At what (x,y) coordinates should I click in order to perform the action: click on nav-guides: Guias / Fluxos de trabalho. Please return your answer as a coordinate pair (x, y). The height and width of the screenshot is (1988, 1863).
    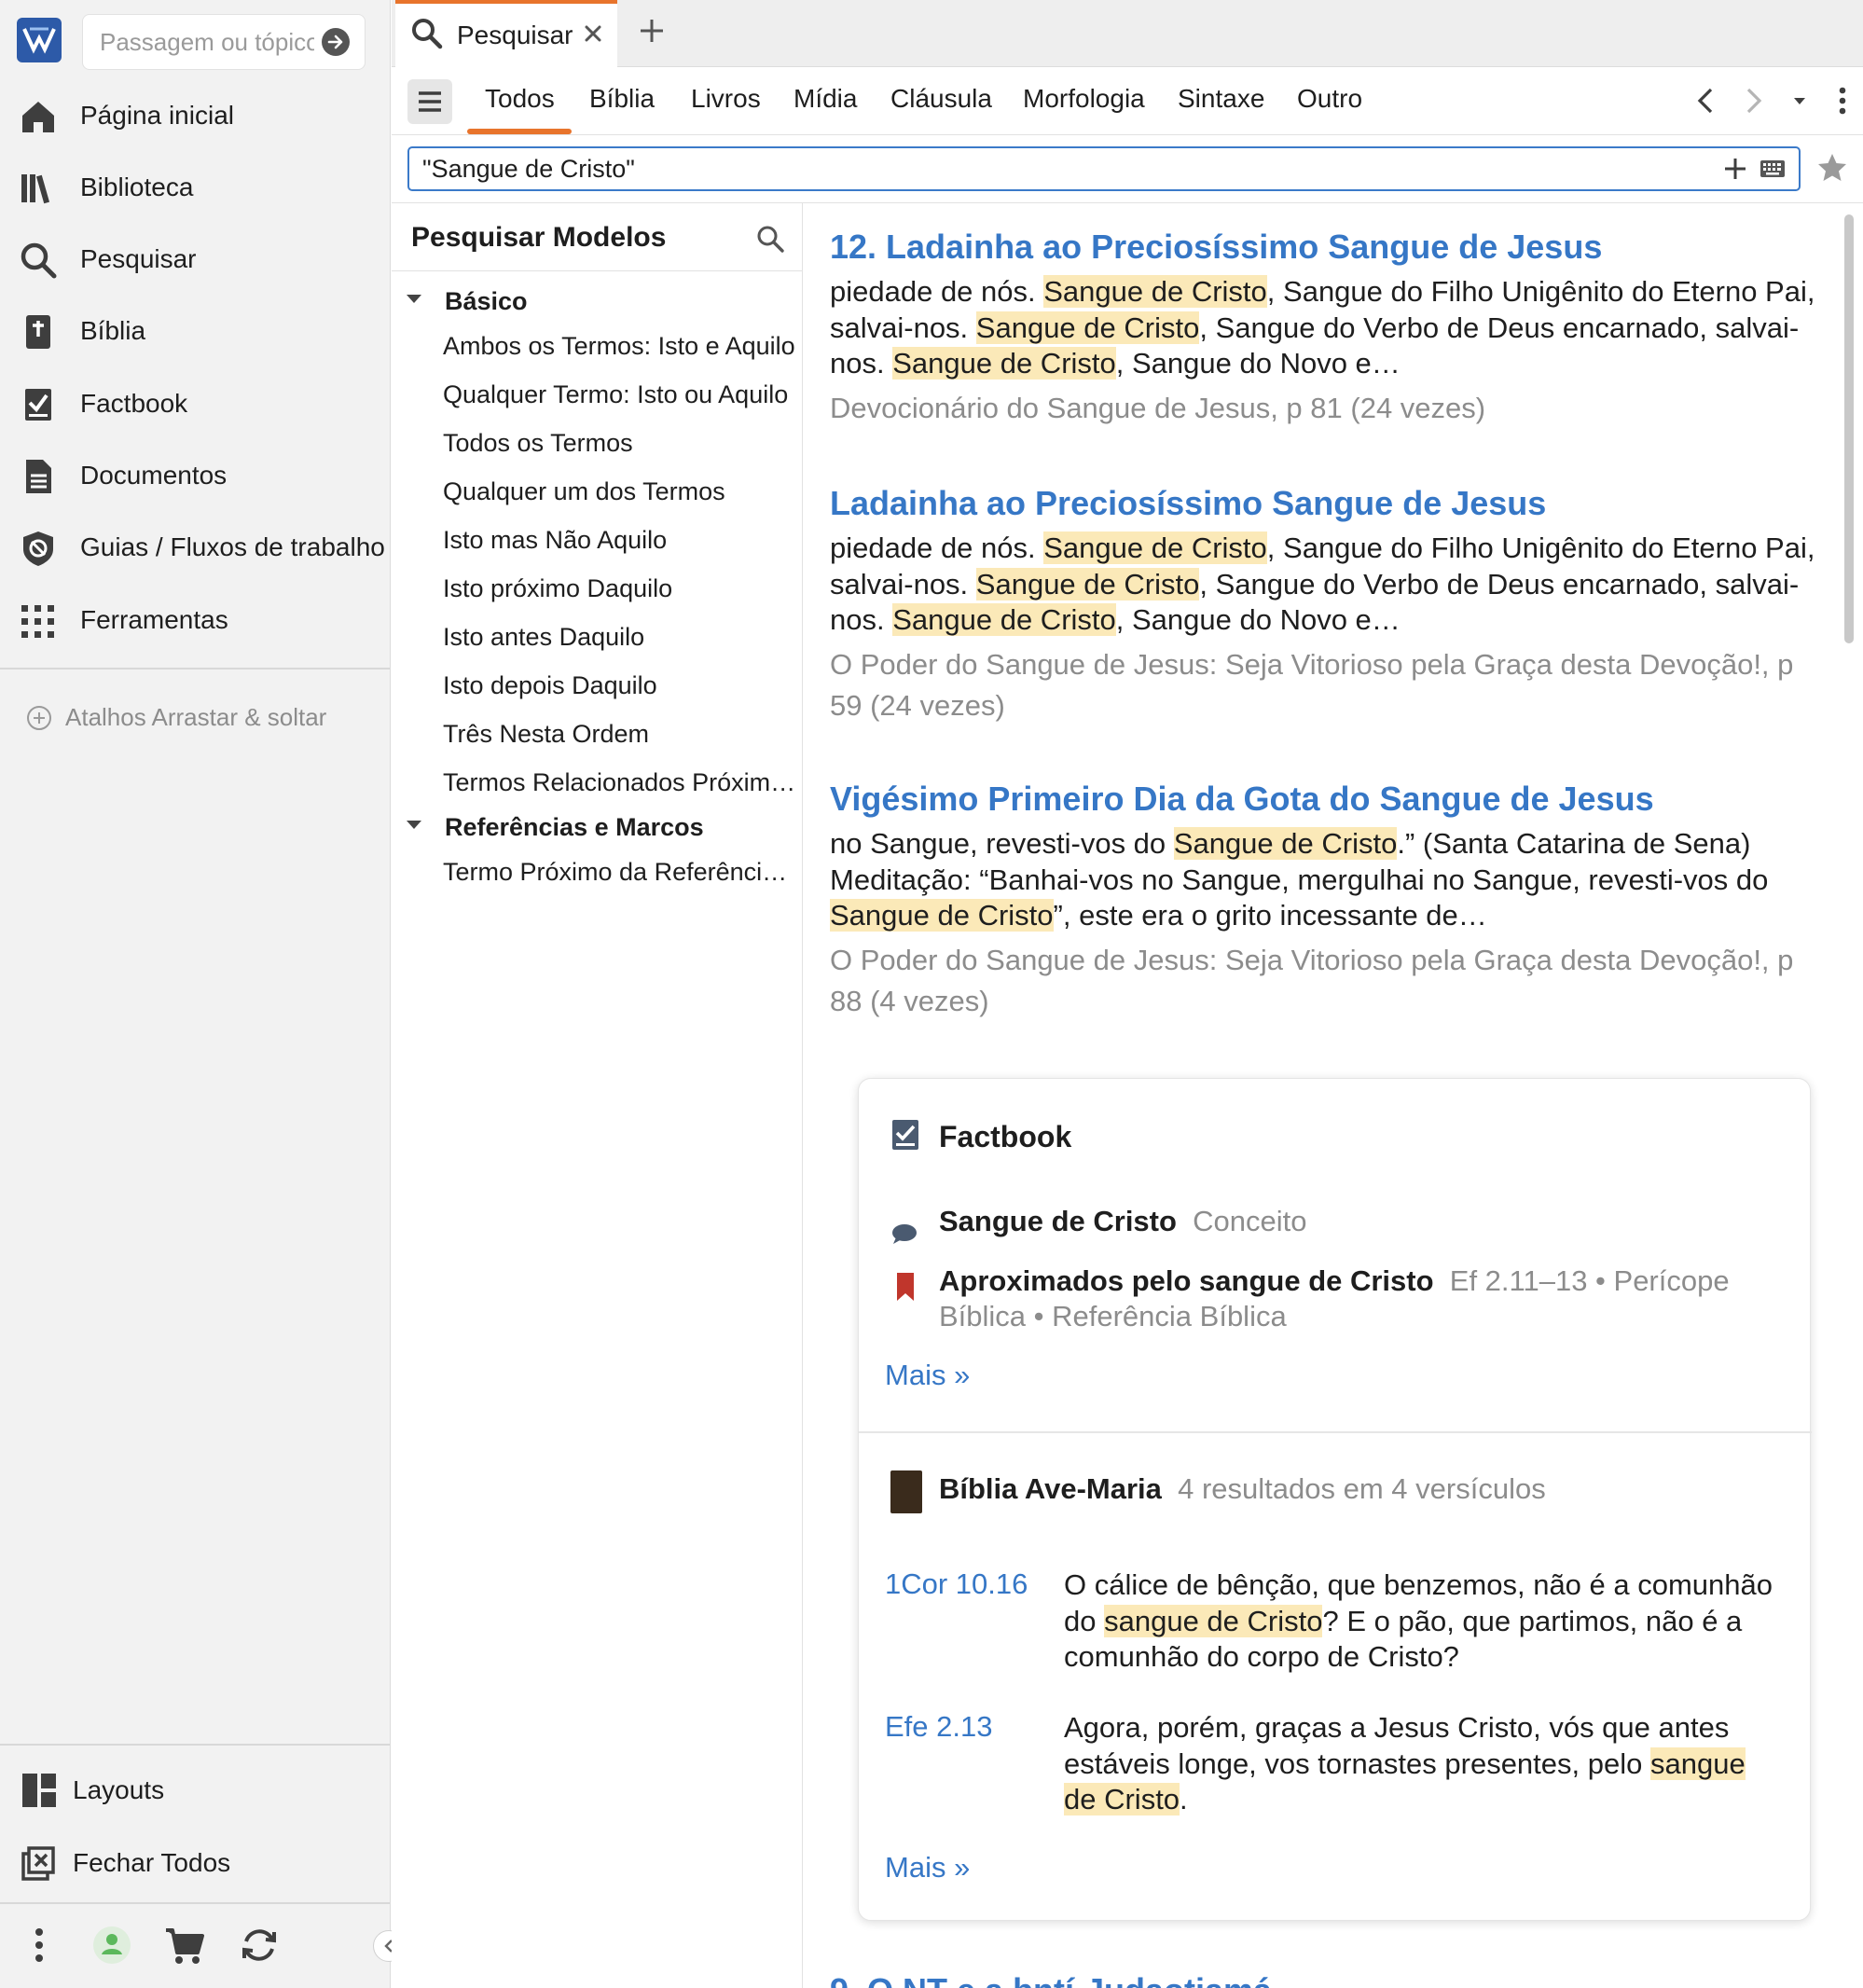
    Looking at the image, I should click on (195, 547).